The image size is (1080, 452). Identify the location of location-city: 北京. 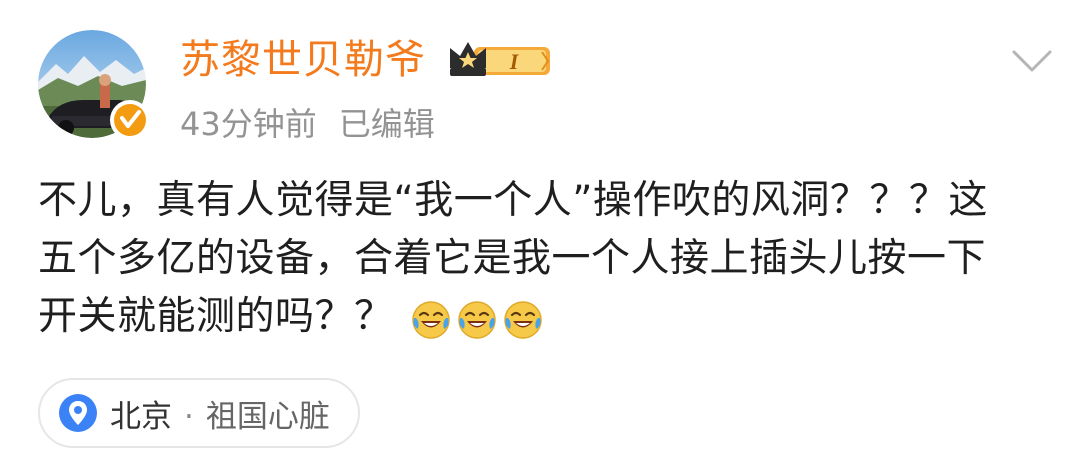
(141, 416).